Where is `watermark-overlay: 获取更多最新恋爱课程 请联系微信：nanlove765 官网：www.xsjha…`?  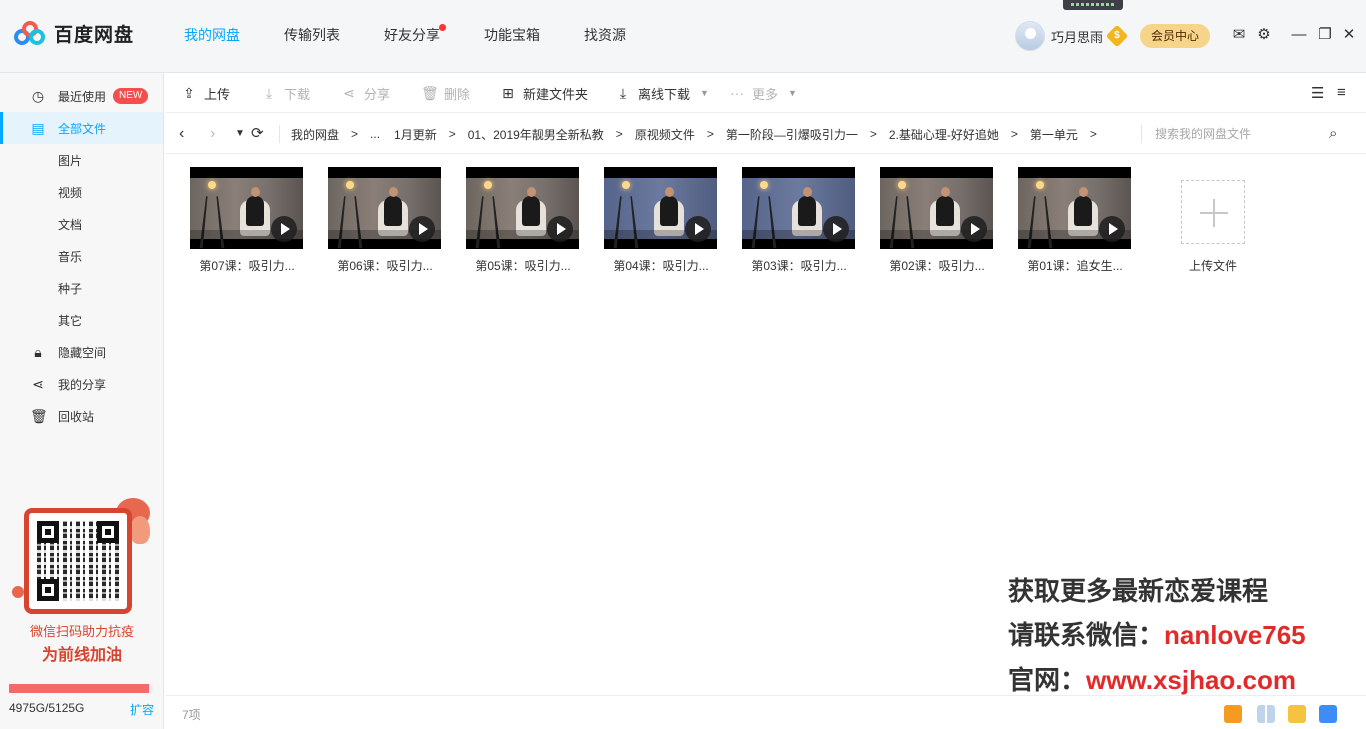 watermark-overlay: 获取更多最新恋爱课程 请联系微信：nanlove765 官网：www.xsjha… is located at coordinates (1147, 629).